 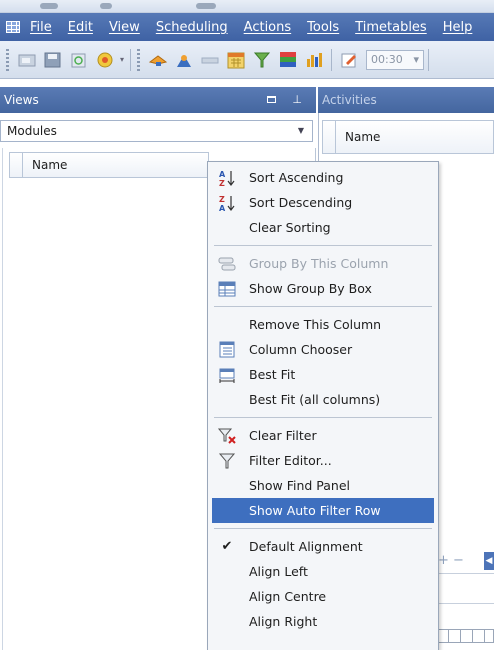 What do you see at coordinates (363, 137) in the screenshot?
I see `activities-column-name: Name` at bounding box center [363, 137].